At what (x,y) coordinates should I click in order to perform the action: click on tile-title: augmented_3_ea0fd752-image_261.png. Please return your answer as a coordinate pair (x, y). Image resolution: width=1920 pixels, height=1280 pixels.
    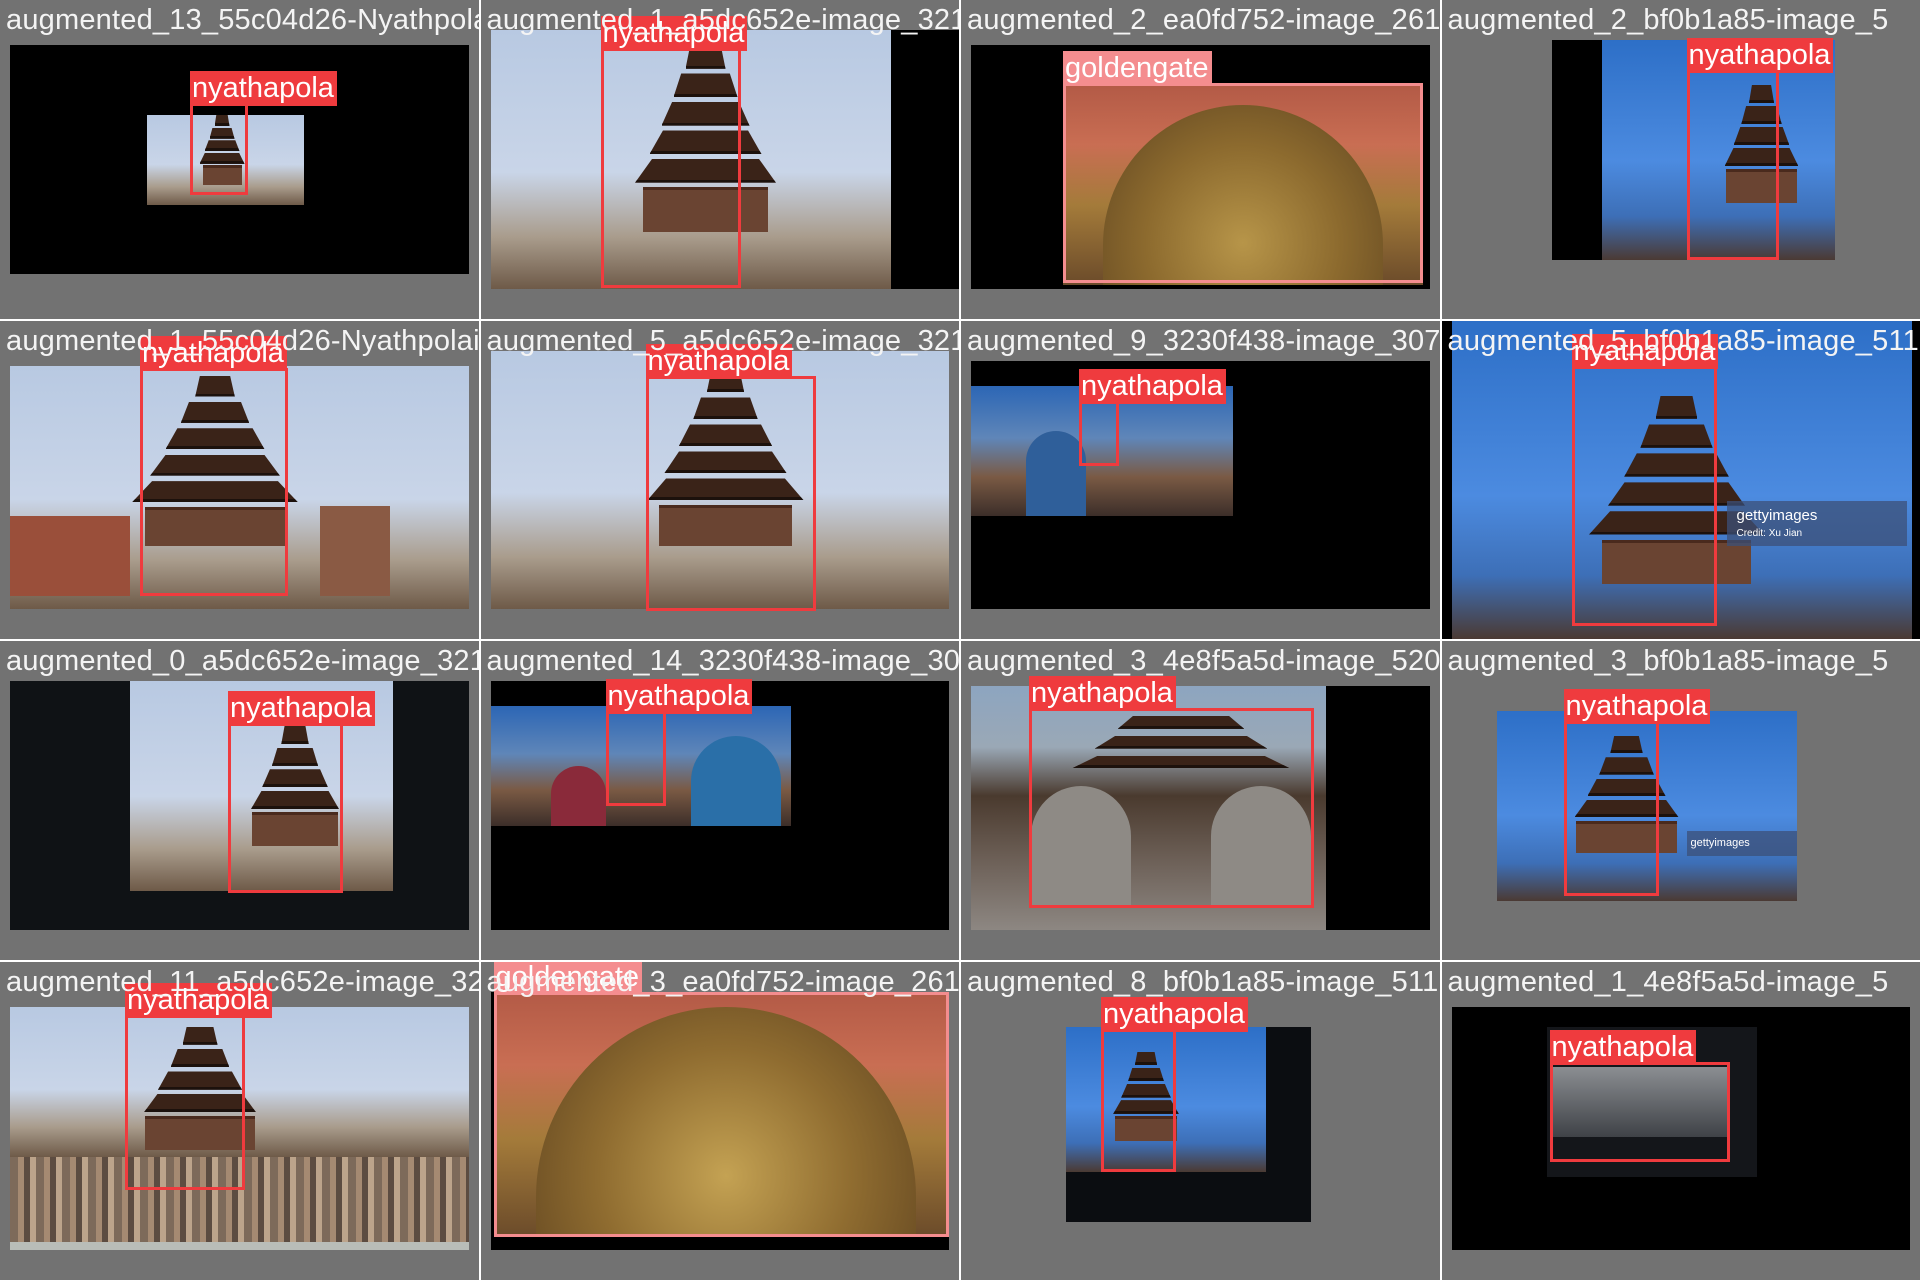
    Looking at the image, I should click on (723, 981).